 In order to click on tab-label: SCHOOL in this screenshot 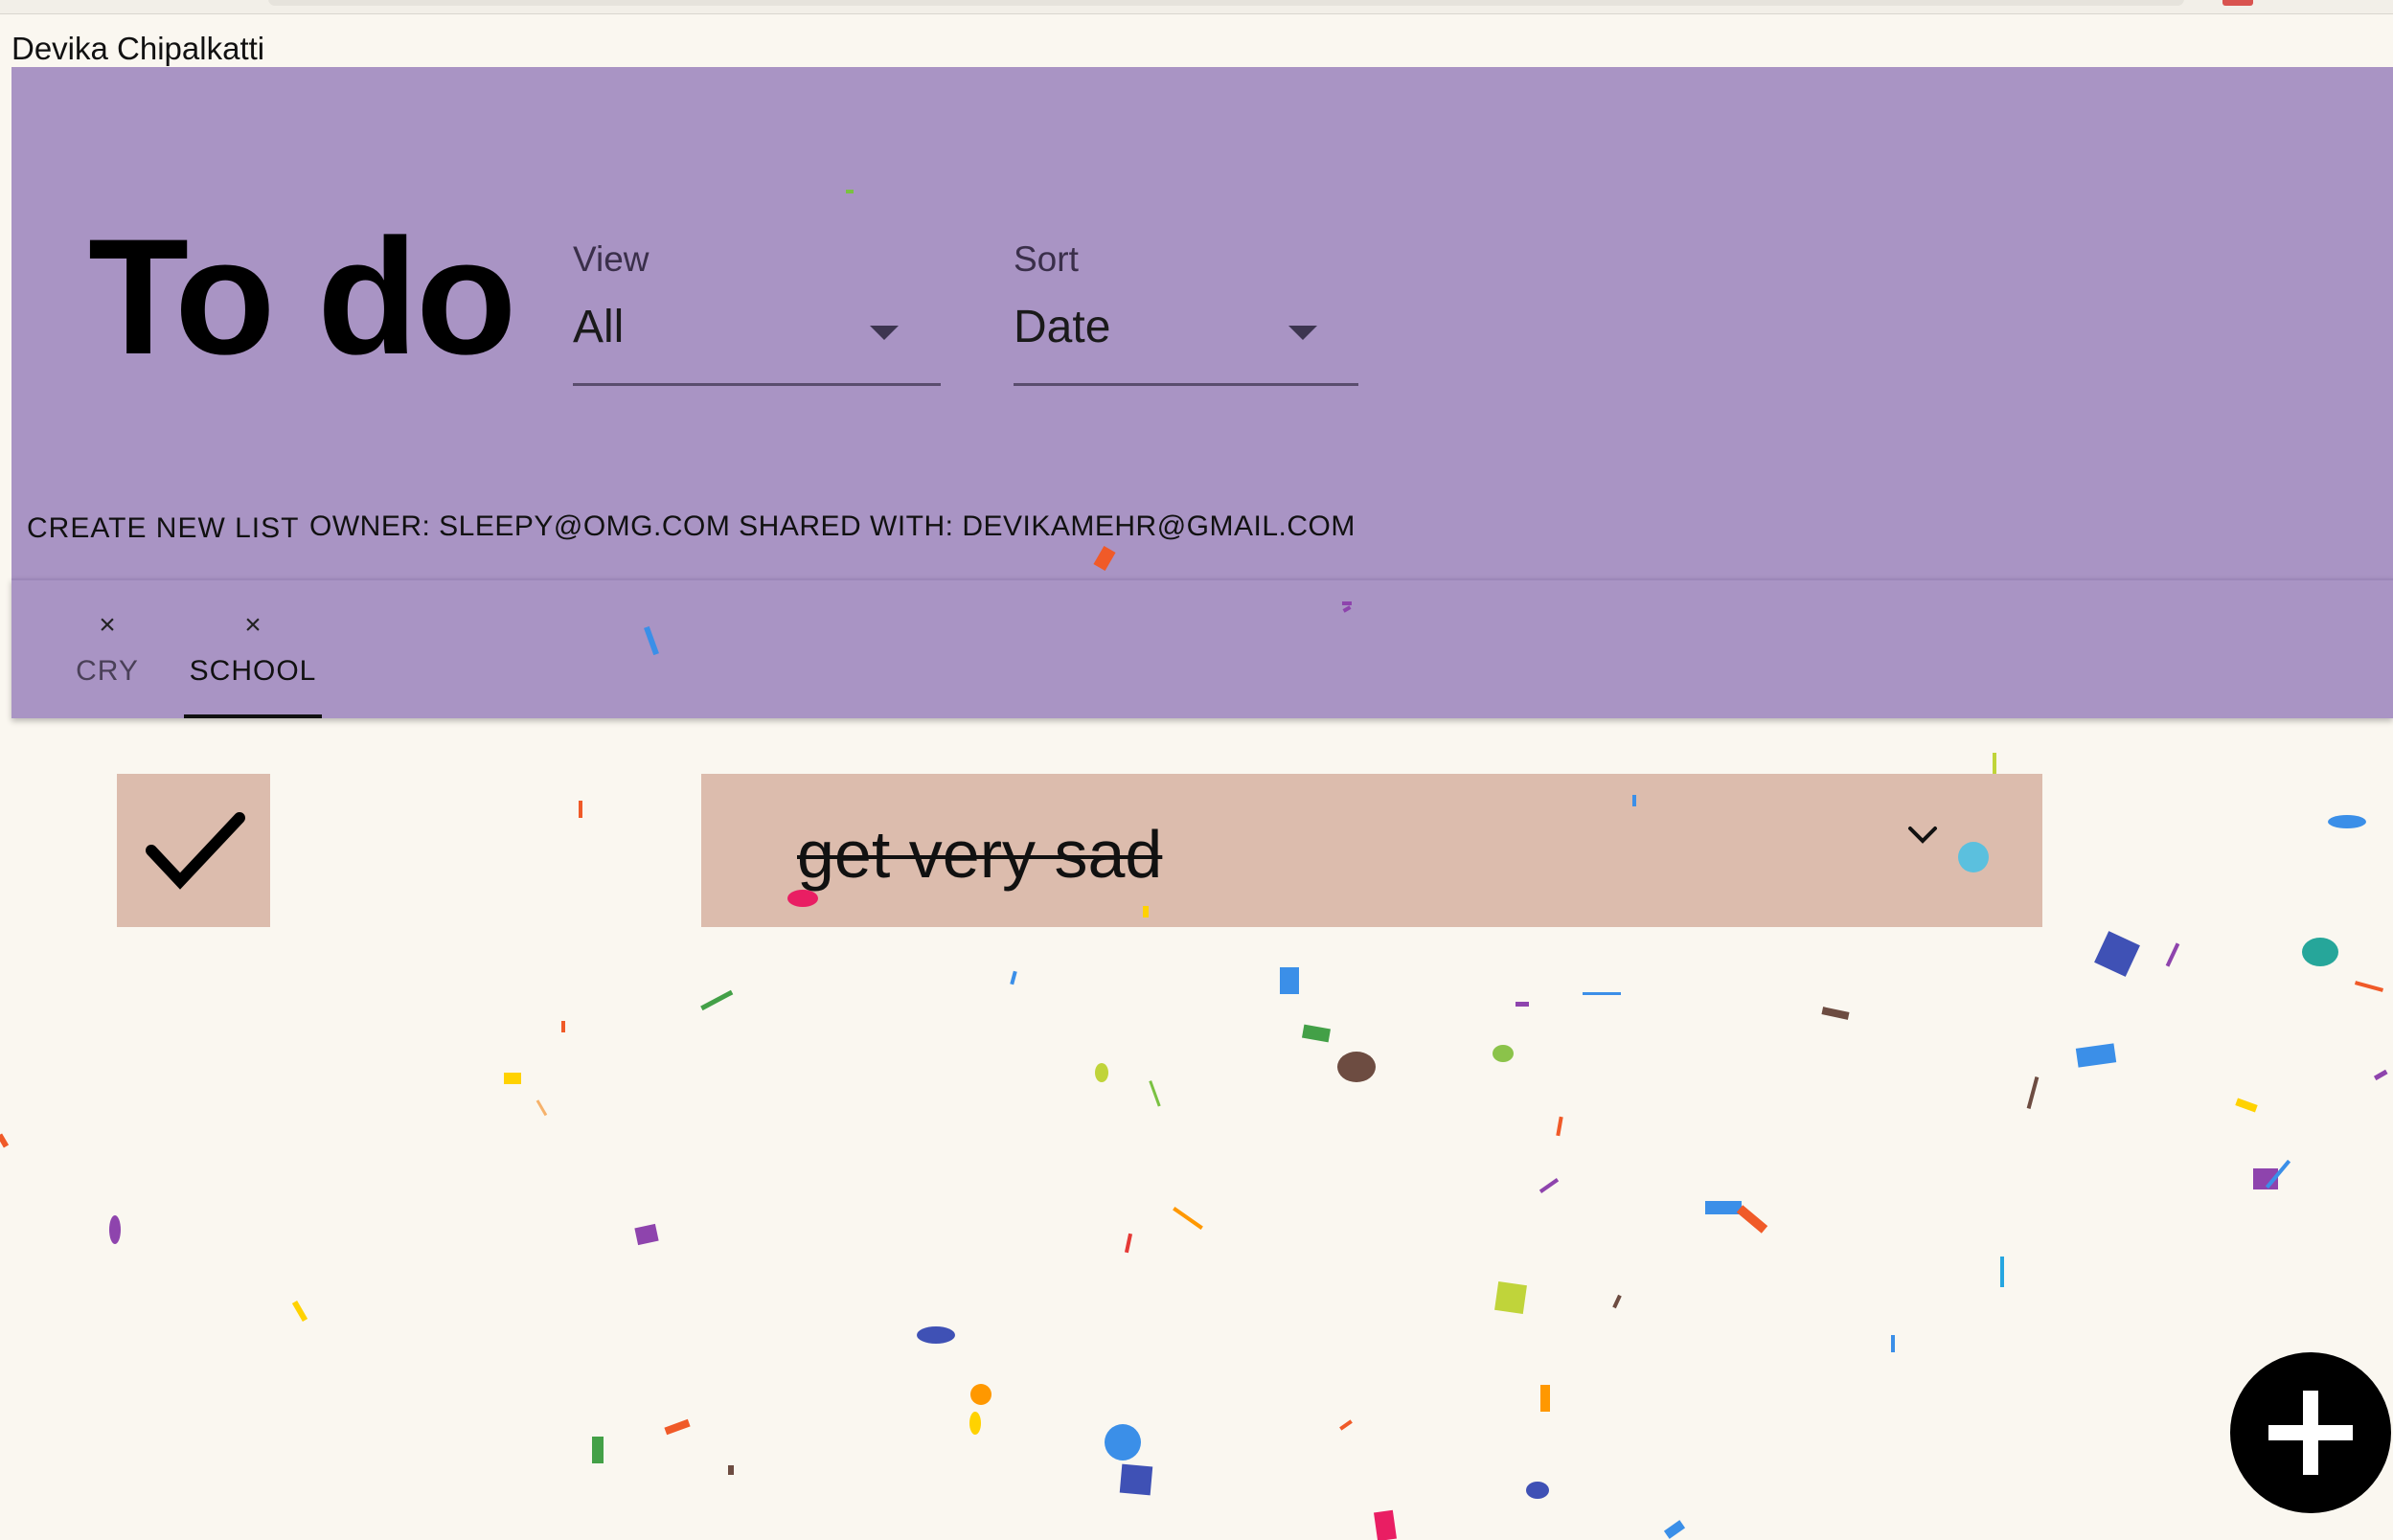, I will do `click(253, 671)`.